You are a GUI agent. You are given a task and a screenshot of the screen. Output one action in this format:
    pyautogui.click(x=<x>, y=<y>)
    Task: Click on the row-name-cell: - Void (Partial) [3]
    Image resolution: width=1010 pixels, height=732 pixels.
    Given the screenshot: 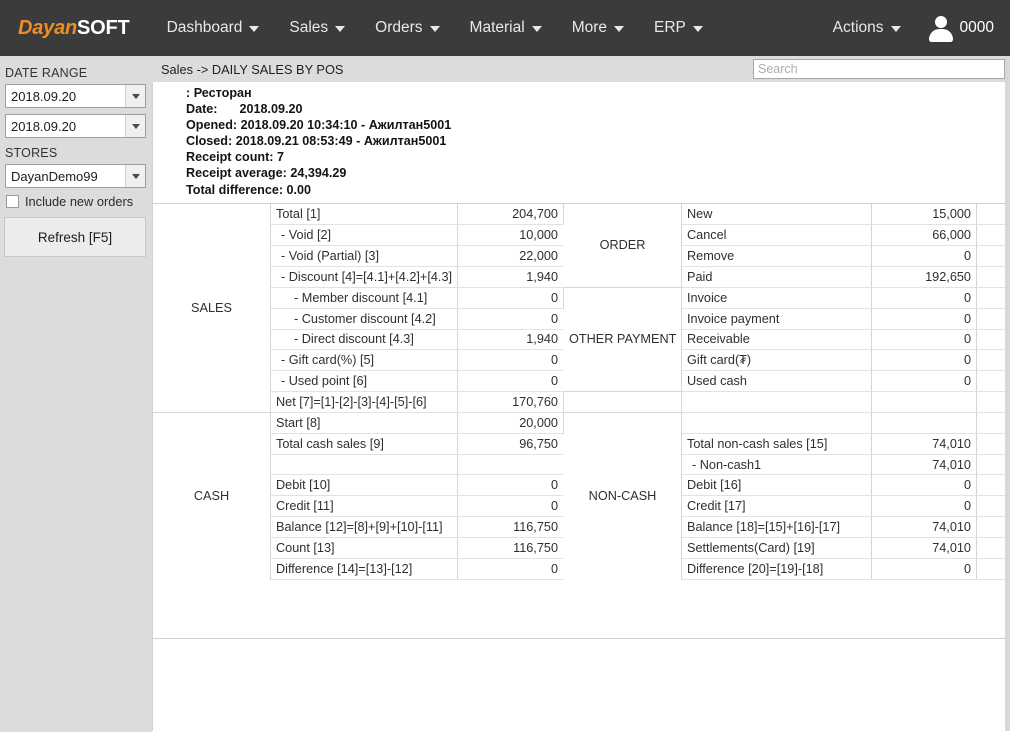 What is the action you would take?
    pyautogui.click(x=364, y=256)
    